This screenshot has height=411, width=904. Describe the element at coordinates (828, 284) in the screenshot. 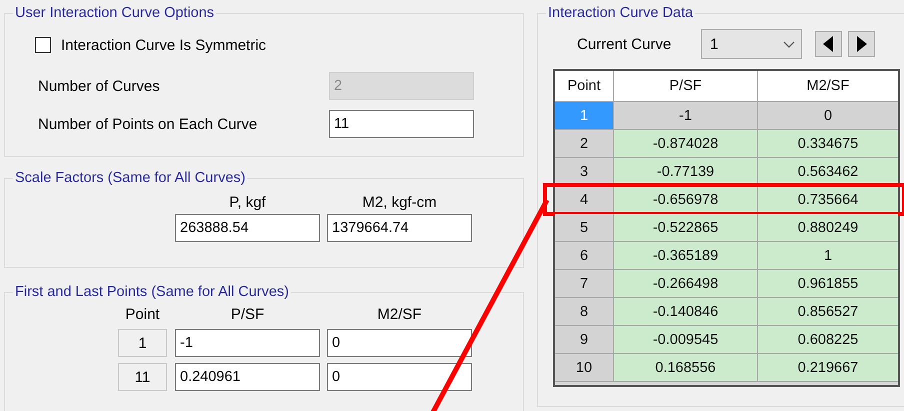

I see `table-cell: 0.961855` at that location.